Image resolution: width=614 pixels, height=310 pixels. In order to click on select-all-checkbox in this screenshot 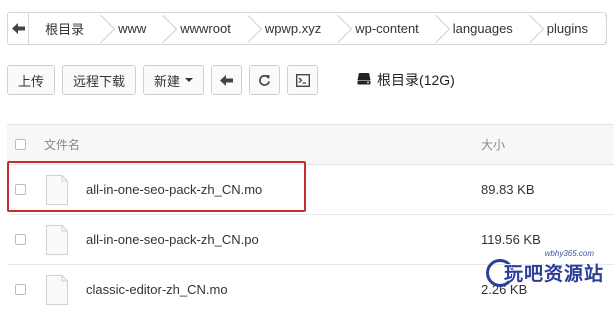, I will do `click(20, 144)`.